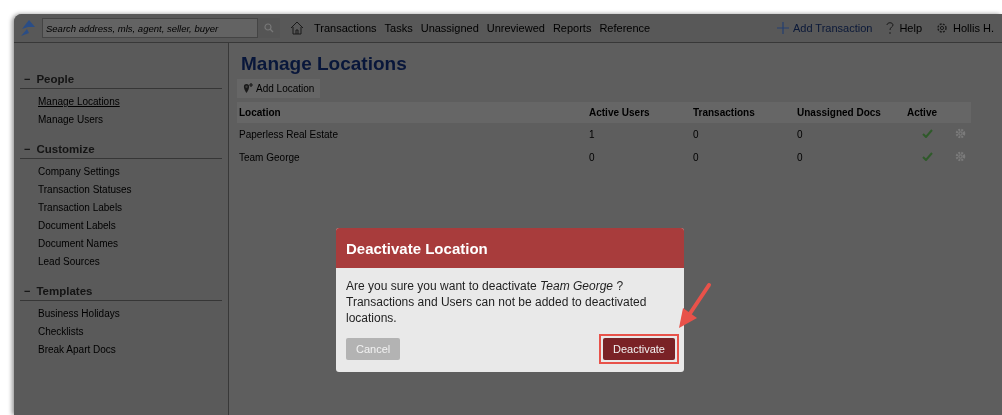 The width and height of the screenshot is (1002, 415). What do you see at coordinates (832, 28) in the screenshot?
I see `add-transaction-link: Add Transaction` at bounding box center [832, 28].